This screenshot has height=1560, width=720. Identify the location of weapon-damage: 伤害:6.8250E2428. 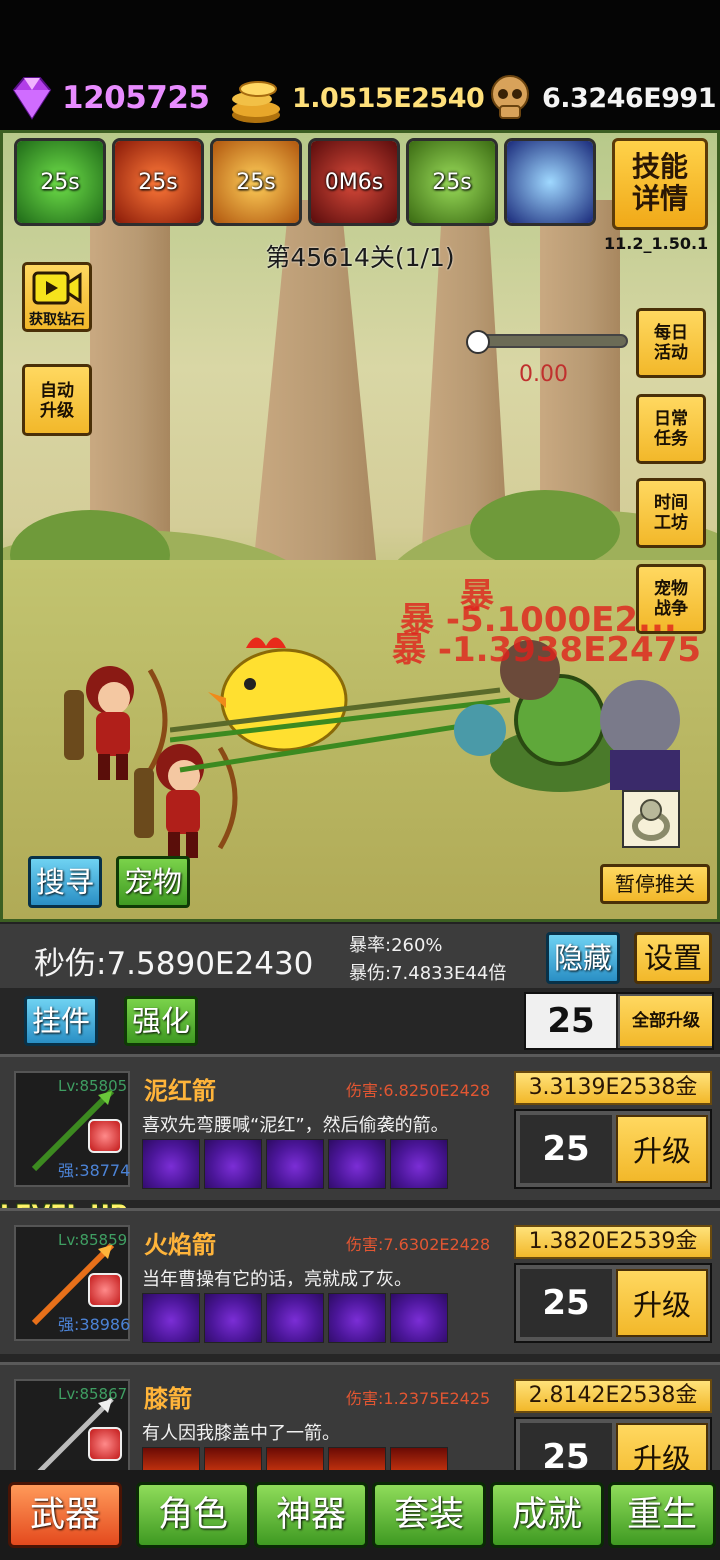
(418, 1090).